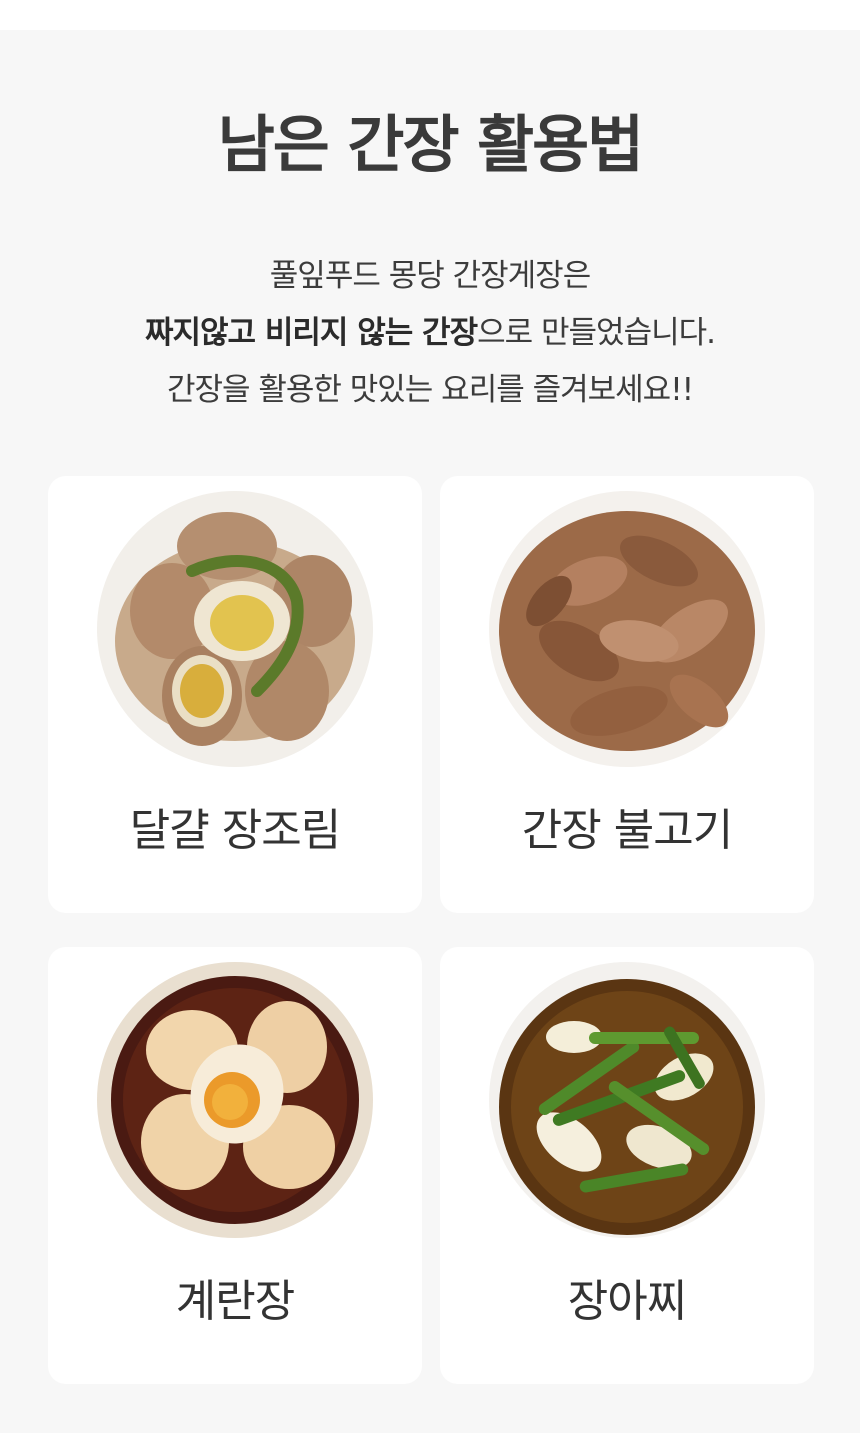  What do you see at coordinates (235, 1301) in the screenshot?
I see `recipe-label: 계란장` at bounding box center [235, 1301].